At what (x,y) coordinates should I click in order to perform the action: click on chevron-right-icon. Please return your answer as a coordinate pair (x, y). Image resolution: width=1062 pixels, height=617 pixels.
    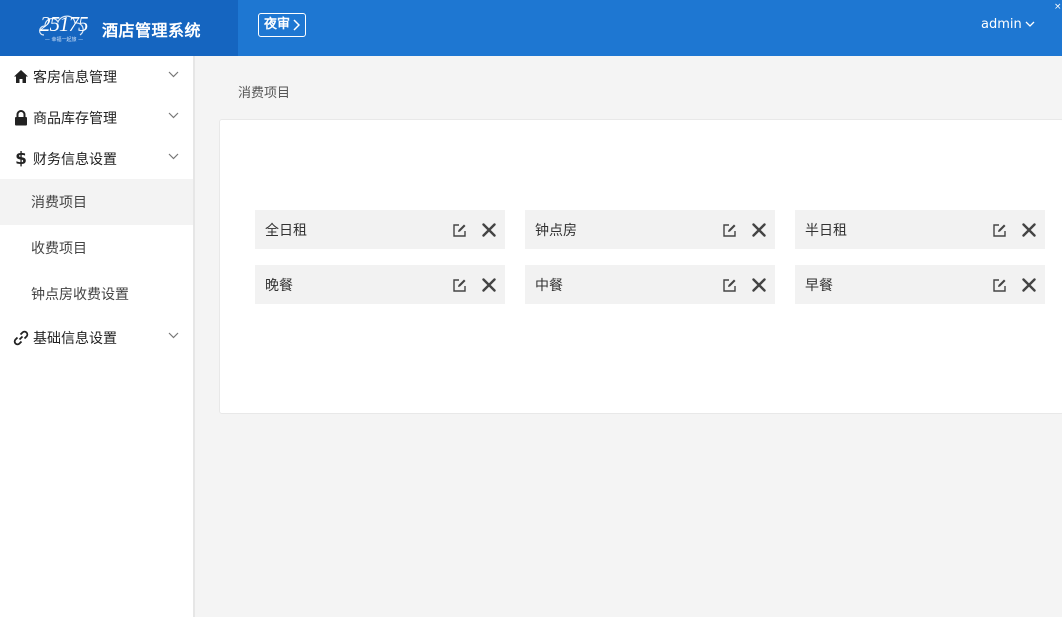
    Looking at the image, I should click on (297, 25).